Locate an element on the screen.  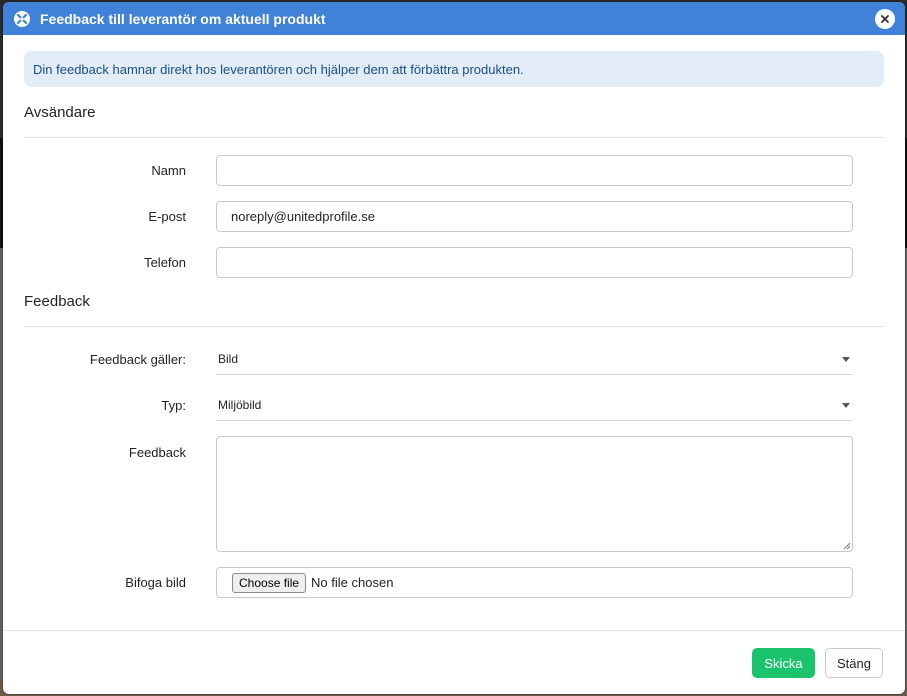
phone-row: Telefon is located at coordinates (454, 262).